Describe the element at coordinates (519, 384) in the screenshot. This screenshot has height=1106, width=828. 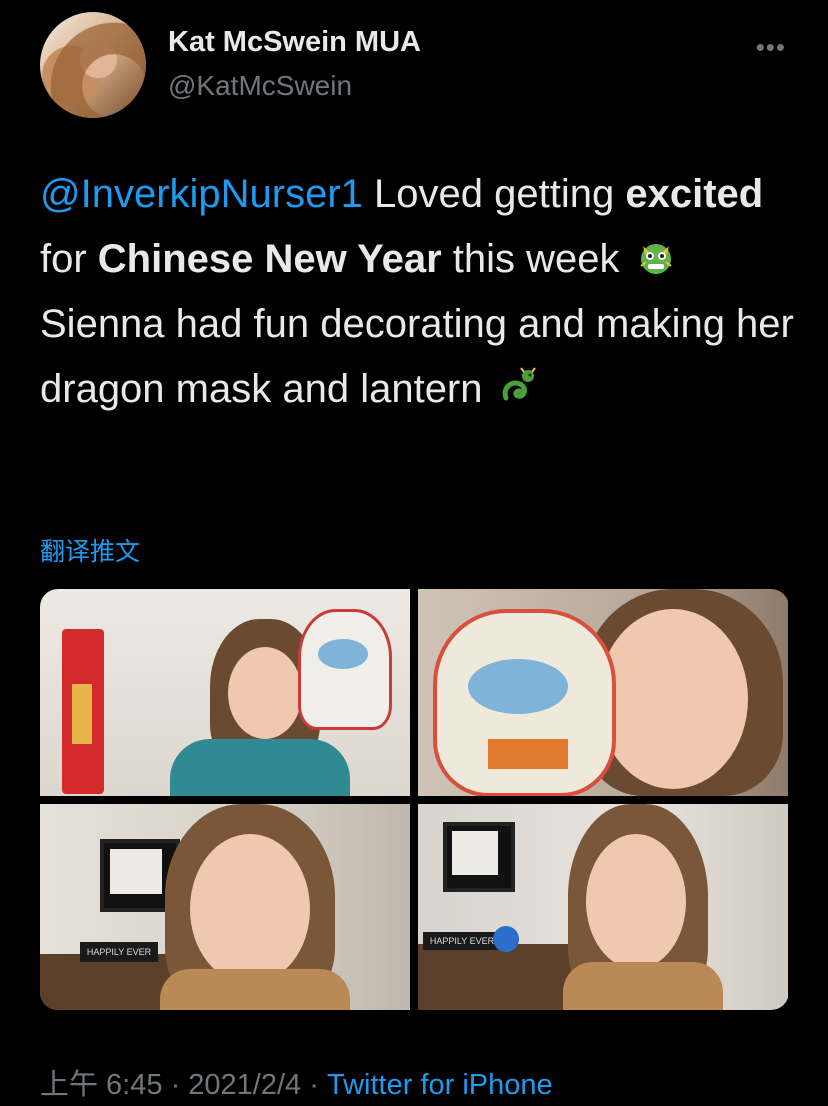
I see `dragon-icon` at that location.